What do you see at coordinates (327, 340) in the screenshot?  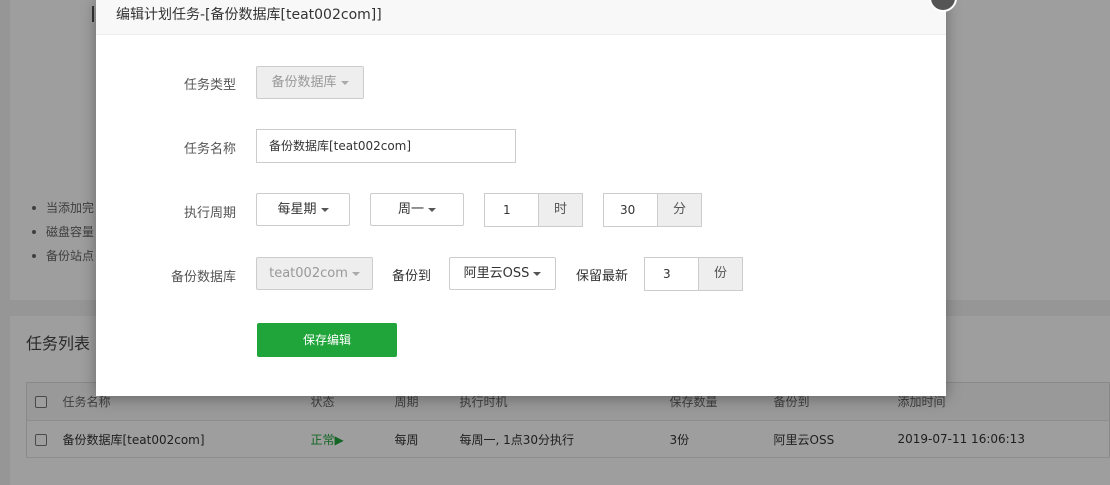 I see `save-edit-button: 保存编辑` at bounding box center [327, 340].